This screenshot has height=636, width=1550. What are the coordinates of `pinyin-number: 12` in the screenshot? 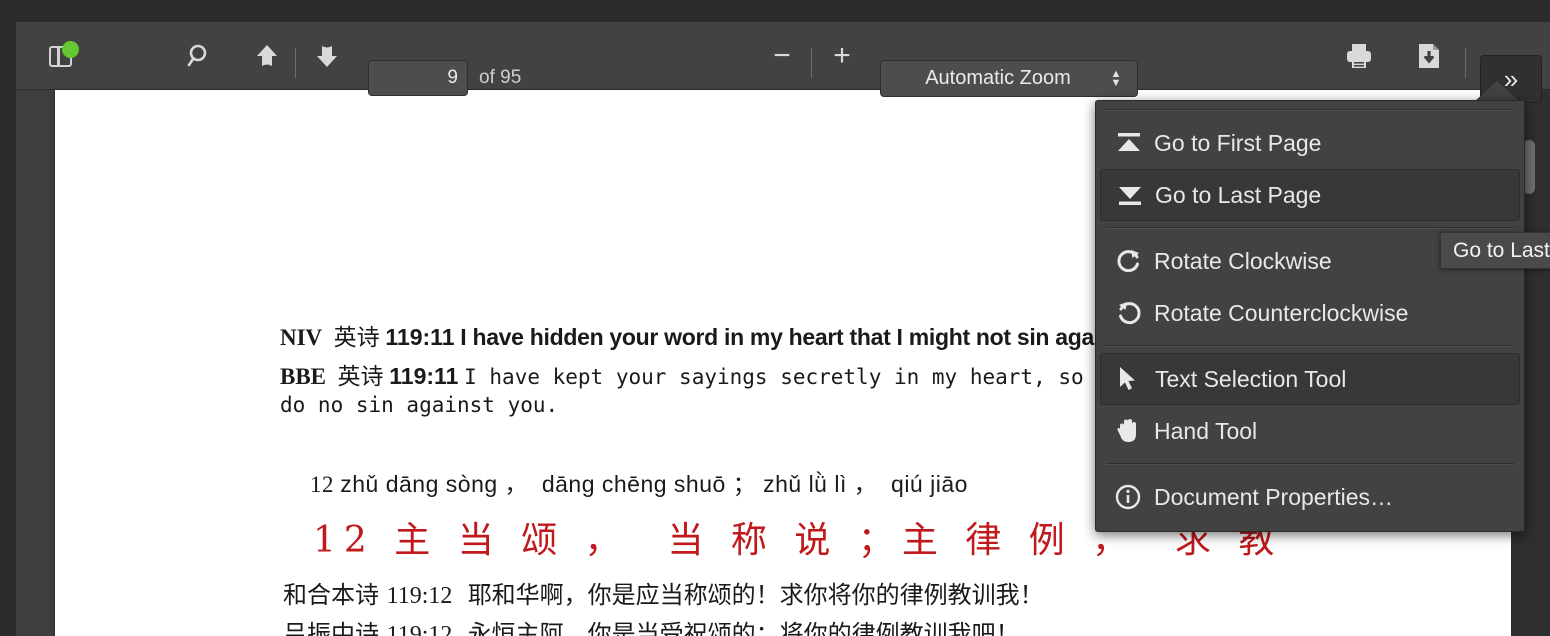 It's located at (322, 484).